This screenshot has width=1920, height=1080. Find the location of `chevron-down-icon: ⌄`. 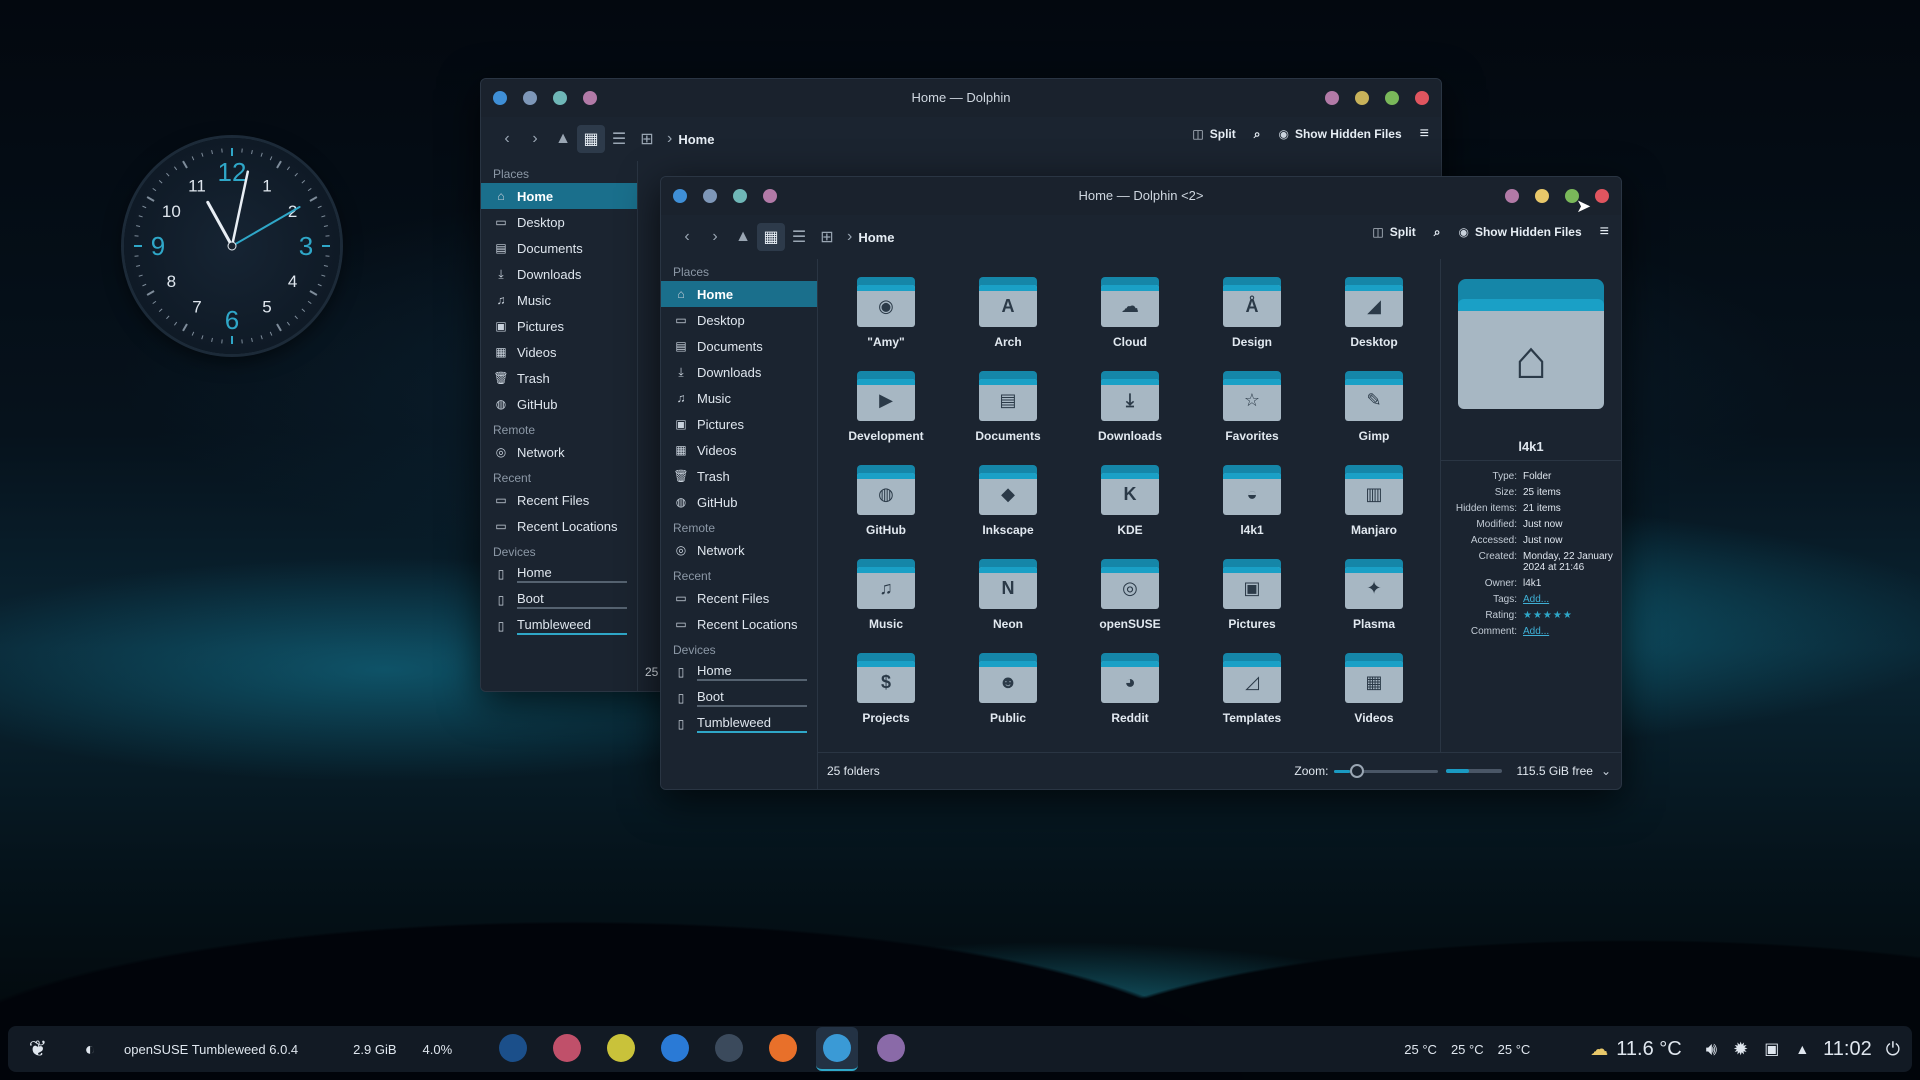

chevron-down-icon: ⌄ is located at coordinates (1606, 771).